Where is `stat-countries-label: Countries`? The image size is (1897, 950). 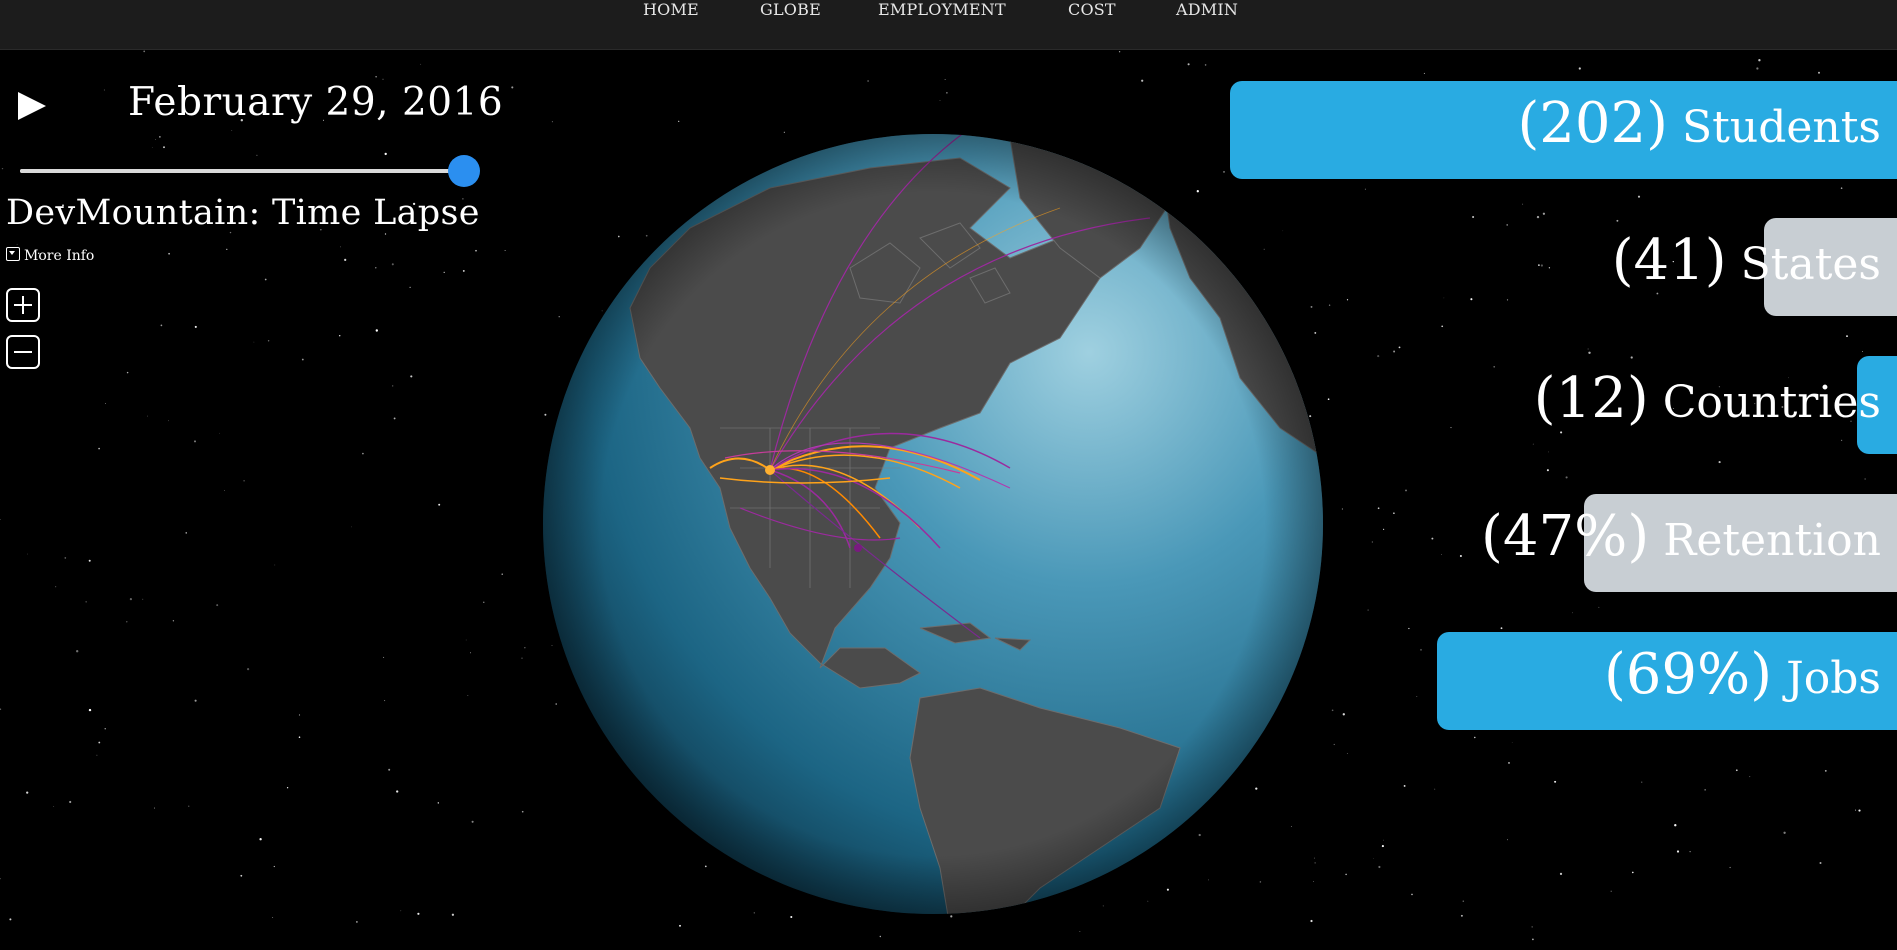 stat-countries-label: Countries is located at coordinates (1771, 402).